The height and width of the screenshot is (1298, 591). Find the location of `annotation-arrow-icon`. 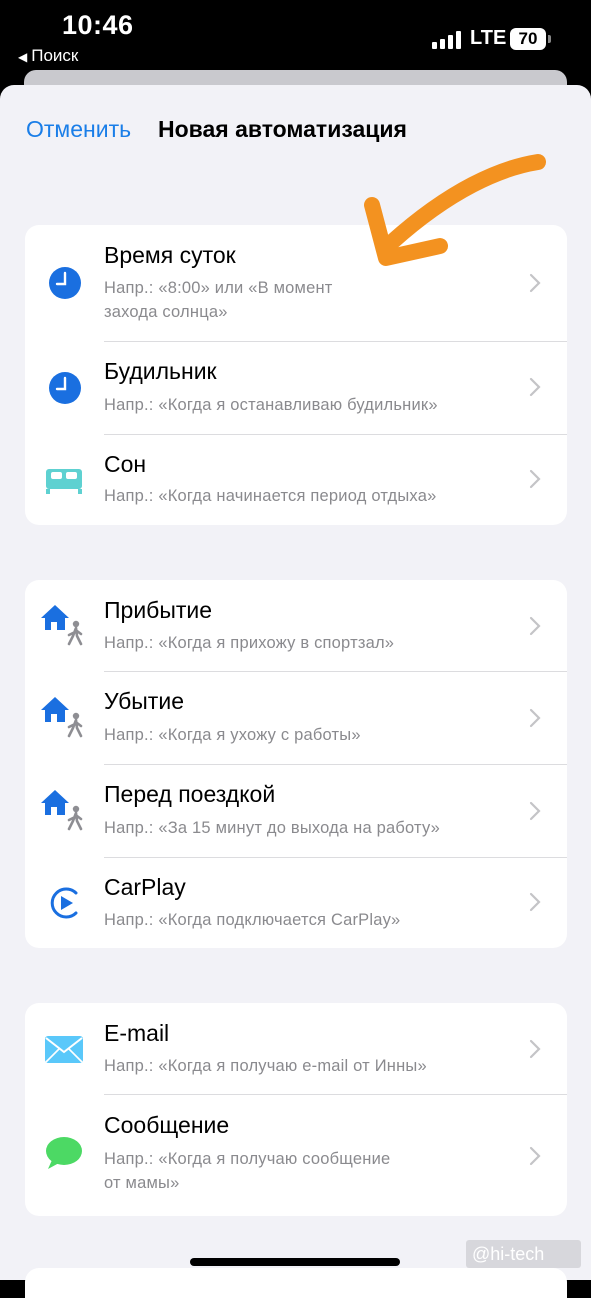

annotation-arrow-icon is located at coordinates (455, 210).